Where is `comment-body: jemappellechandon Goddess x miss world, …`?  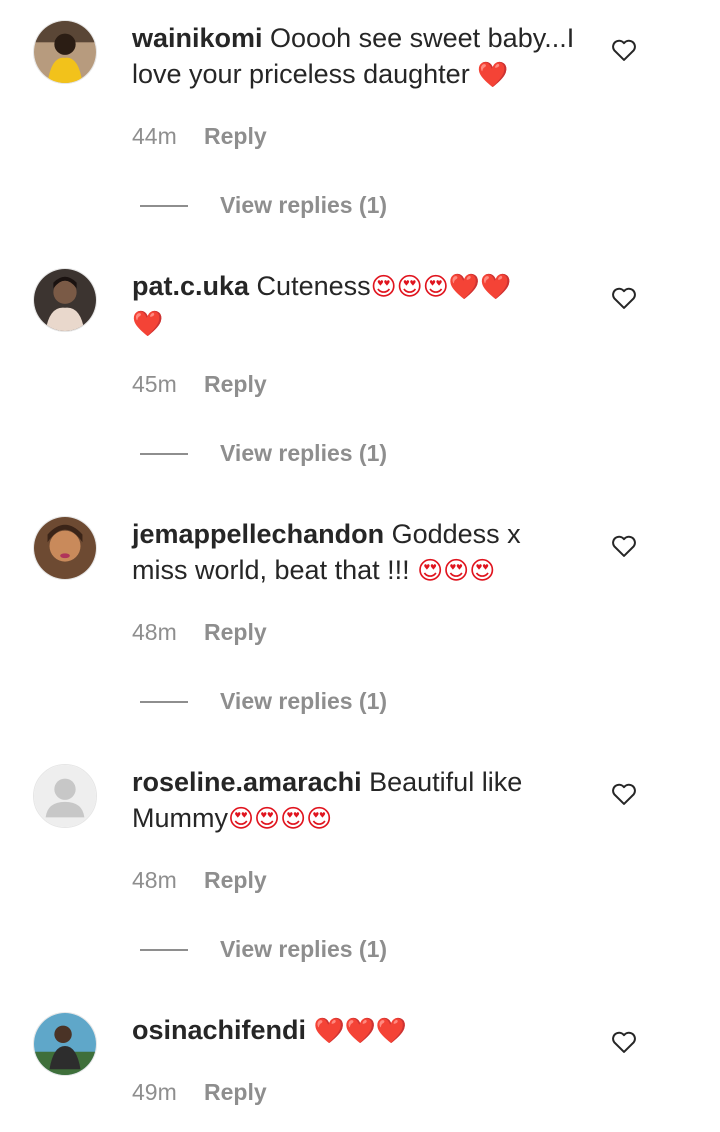
comment-body: jemappellechandon Goddess x miss world, … is located at coordinates (358, 552).